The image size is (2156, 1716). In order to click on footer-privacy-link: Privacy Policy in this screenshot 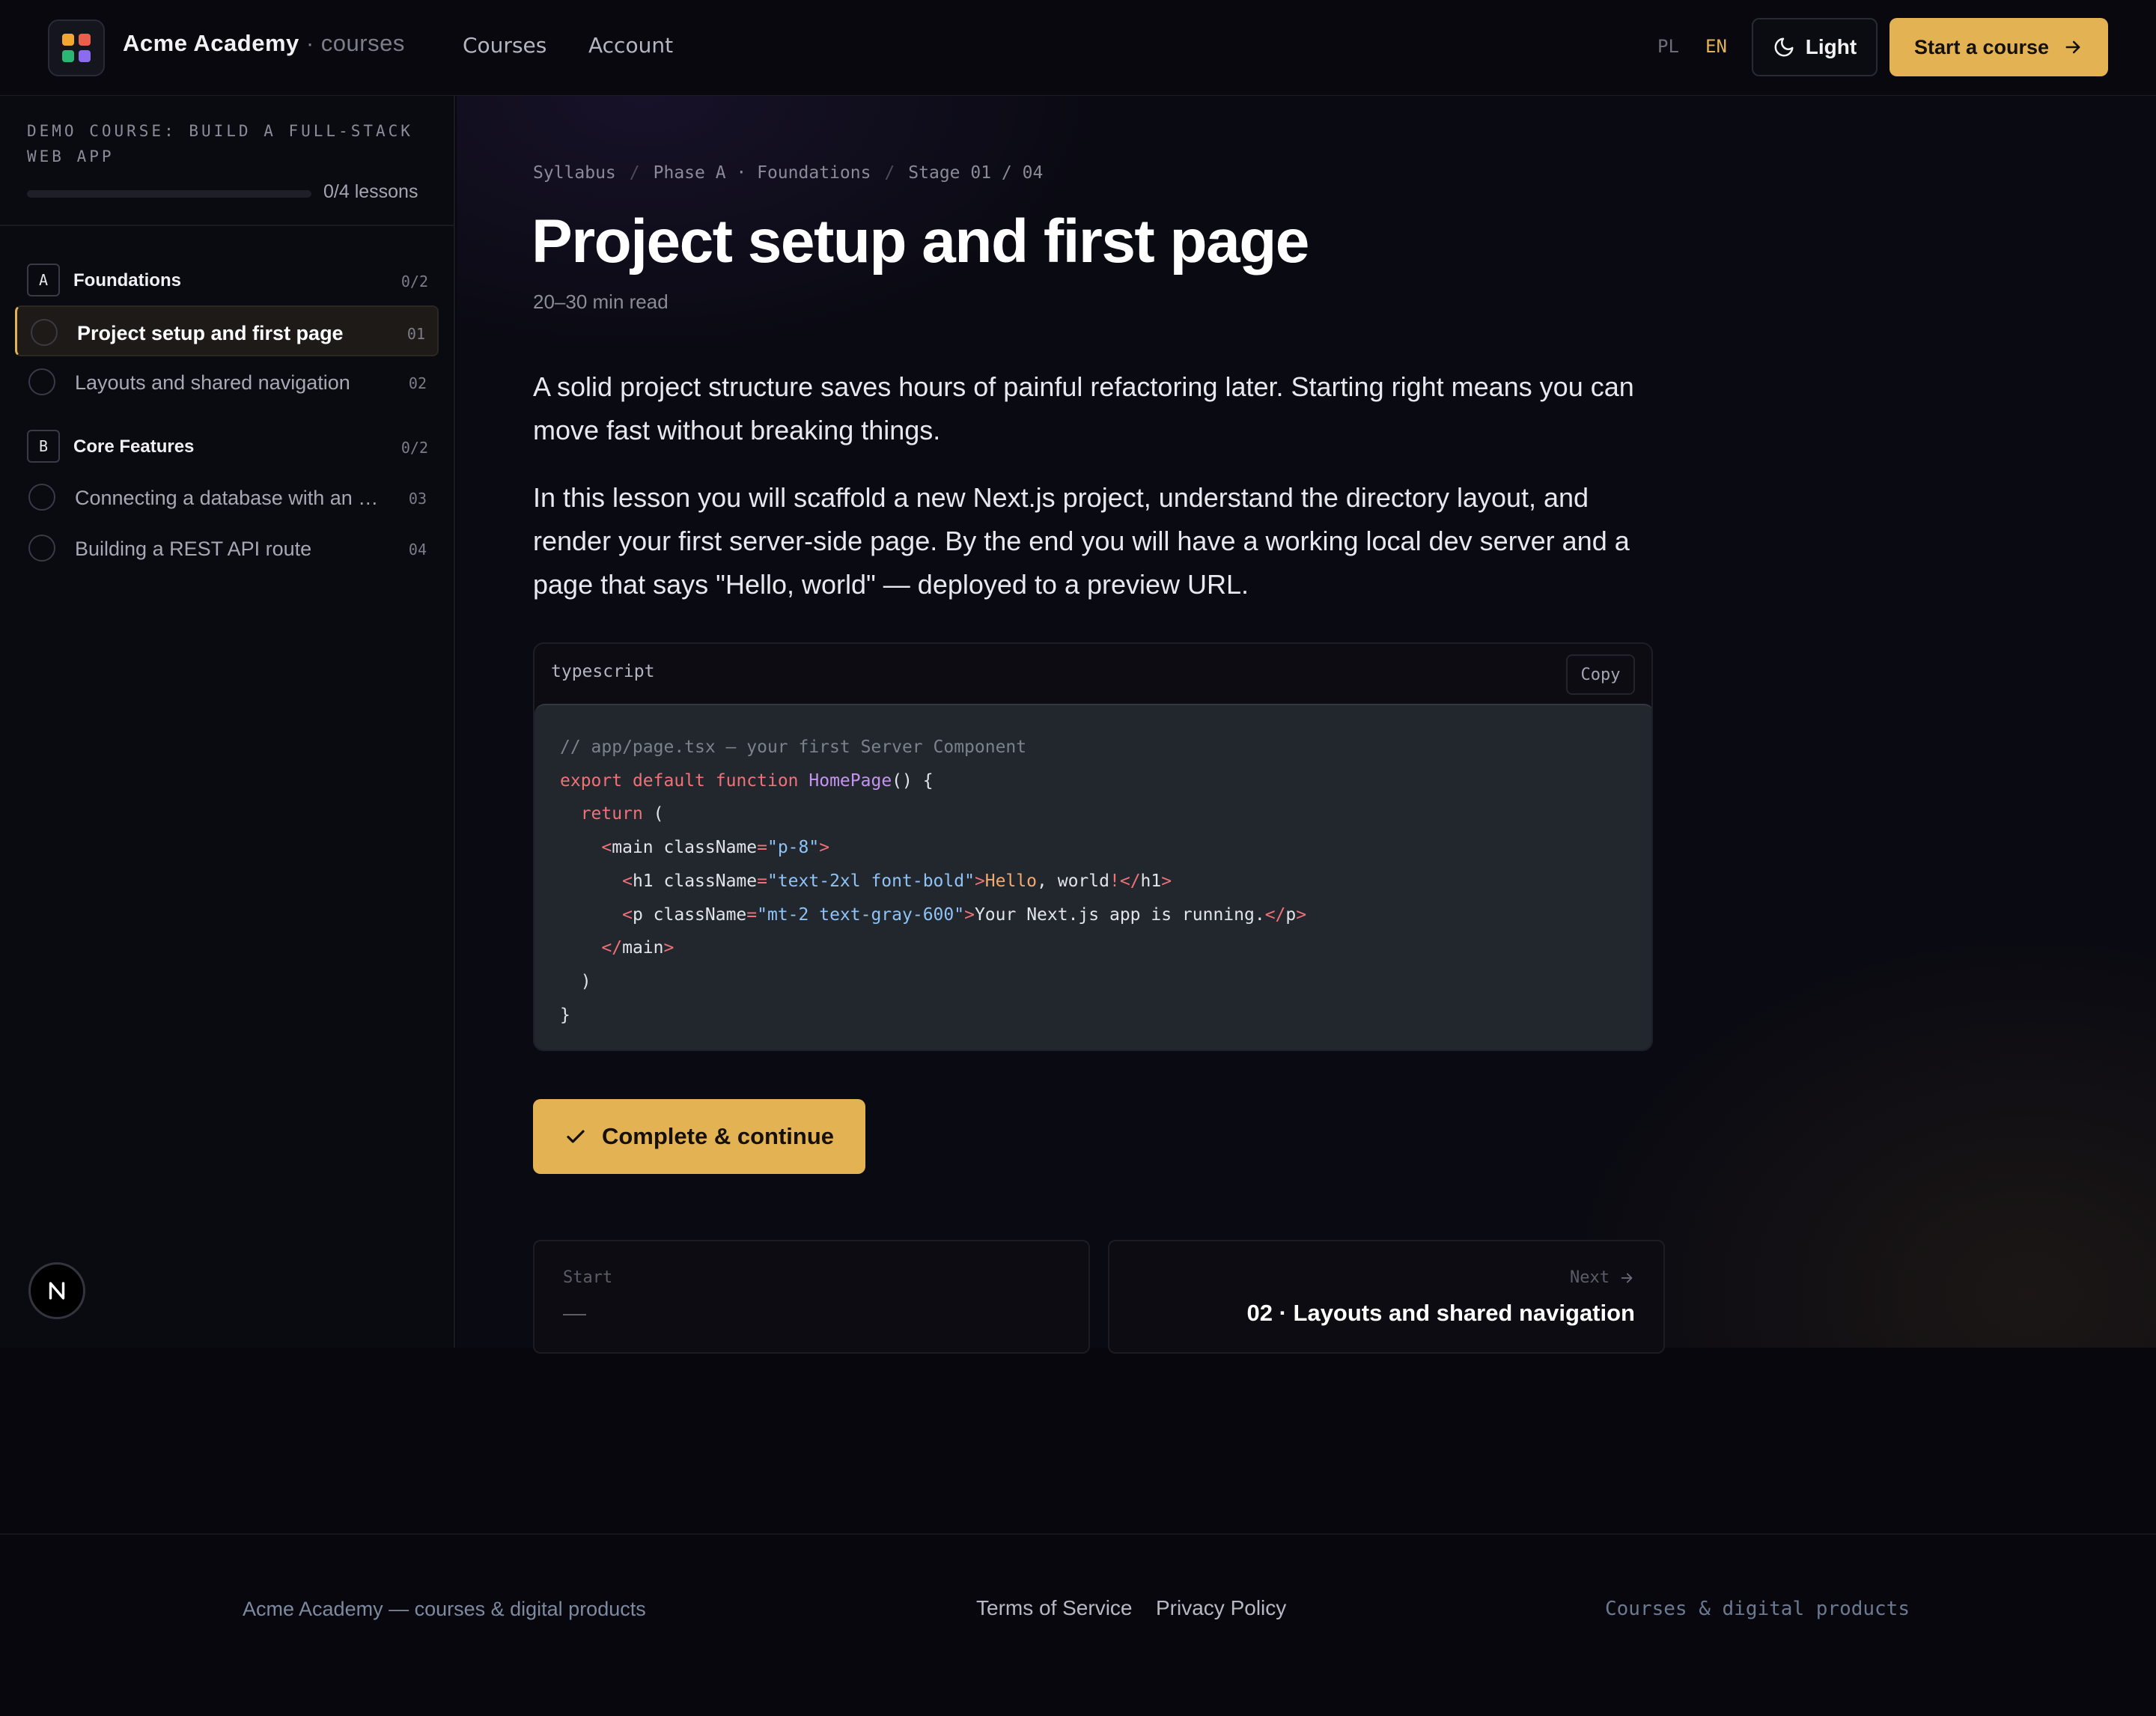, I will do `click(1221, 1608)`.